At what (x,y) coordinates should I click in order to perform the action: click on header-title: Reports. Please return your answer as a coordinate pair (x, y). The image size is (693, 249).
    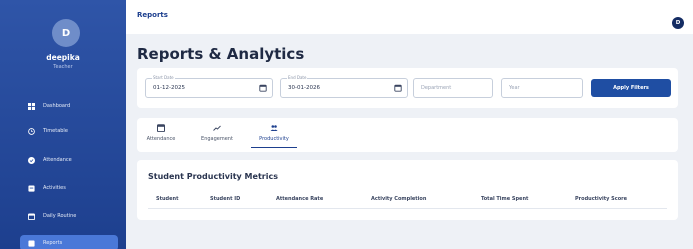
    Looking at the image, I should click on (152, 15).